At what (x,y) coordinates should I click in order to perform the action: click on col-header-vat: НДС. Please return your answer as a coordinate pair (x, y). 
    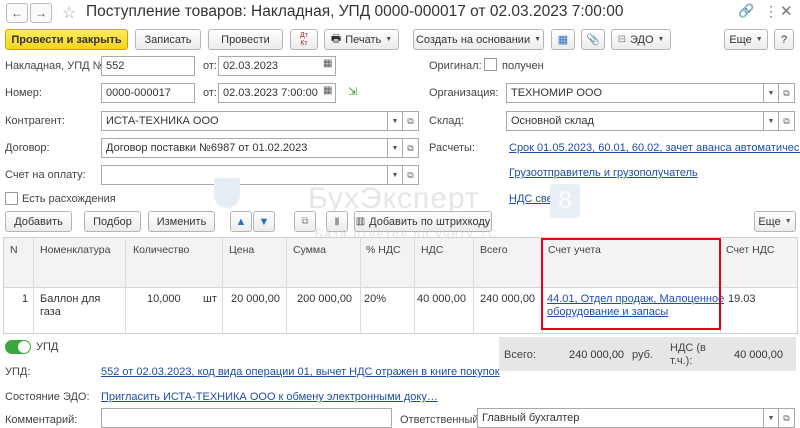
    Looking at the image, I should click on (432, 250).